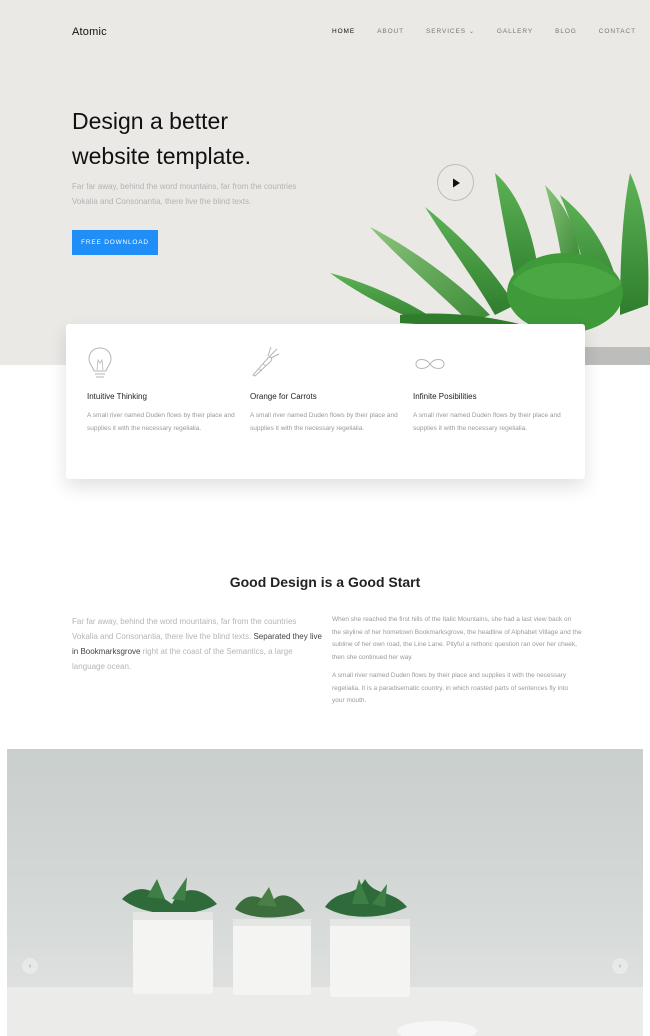 This screenshot has width=650, height=1036. What do you see at coordinates (115, 242) in the screenshot?
I see `free-download-button: FREE DOWNLOAD` at bounding box center [115, 242].